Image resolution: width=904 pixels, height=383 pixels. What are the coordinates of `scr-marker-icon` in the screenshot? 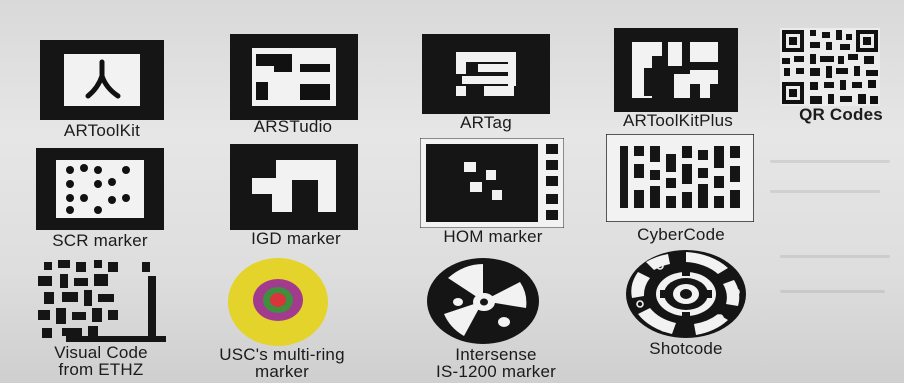 It's located at (100, 189).